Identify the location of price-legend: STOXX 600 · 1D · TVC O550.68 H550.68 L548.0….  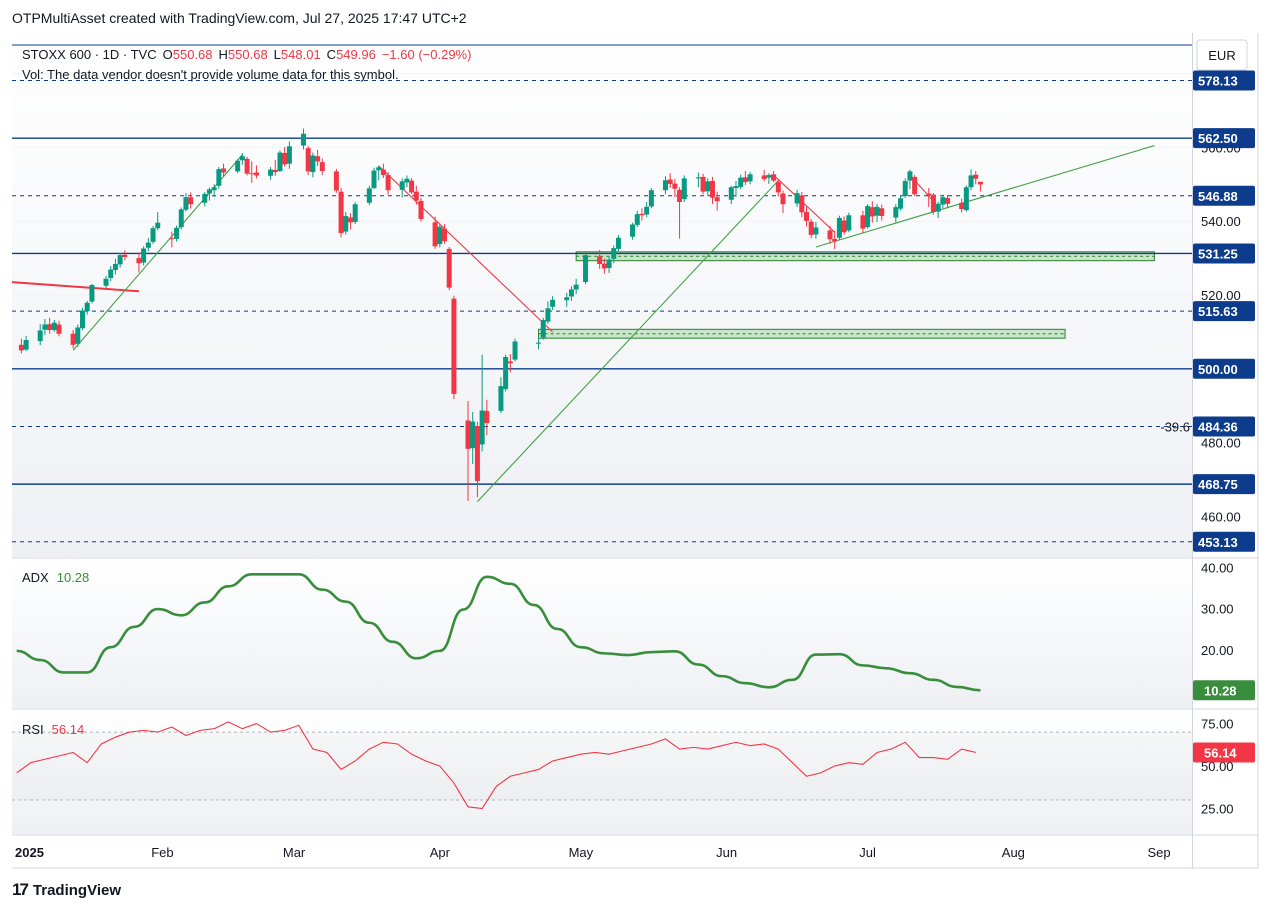
(246, 54).